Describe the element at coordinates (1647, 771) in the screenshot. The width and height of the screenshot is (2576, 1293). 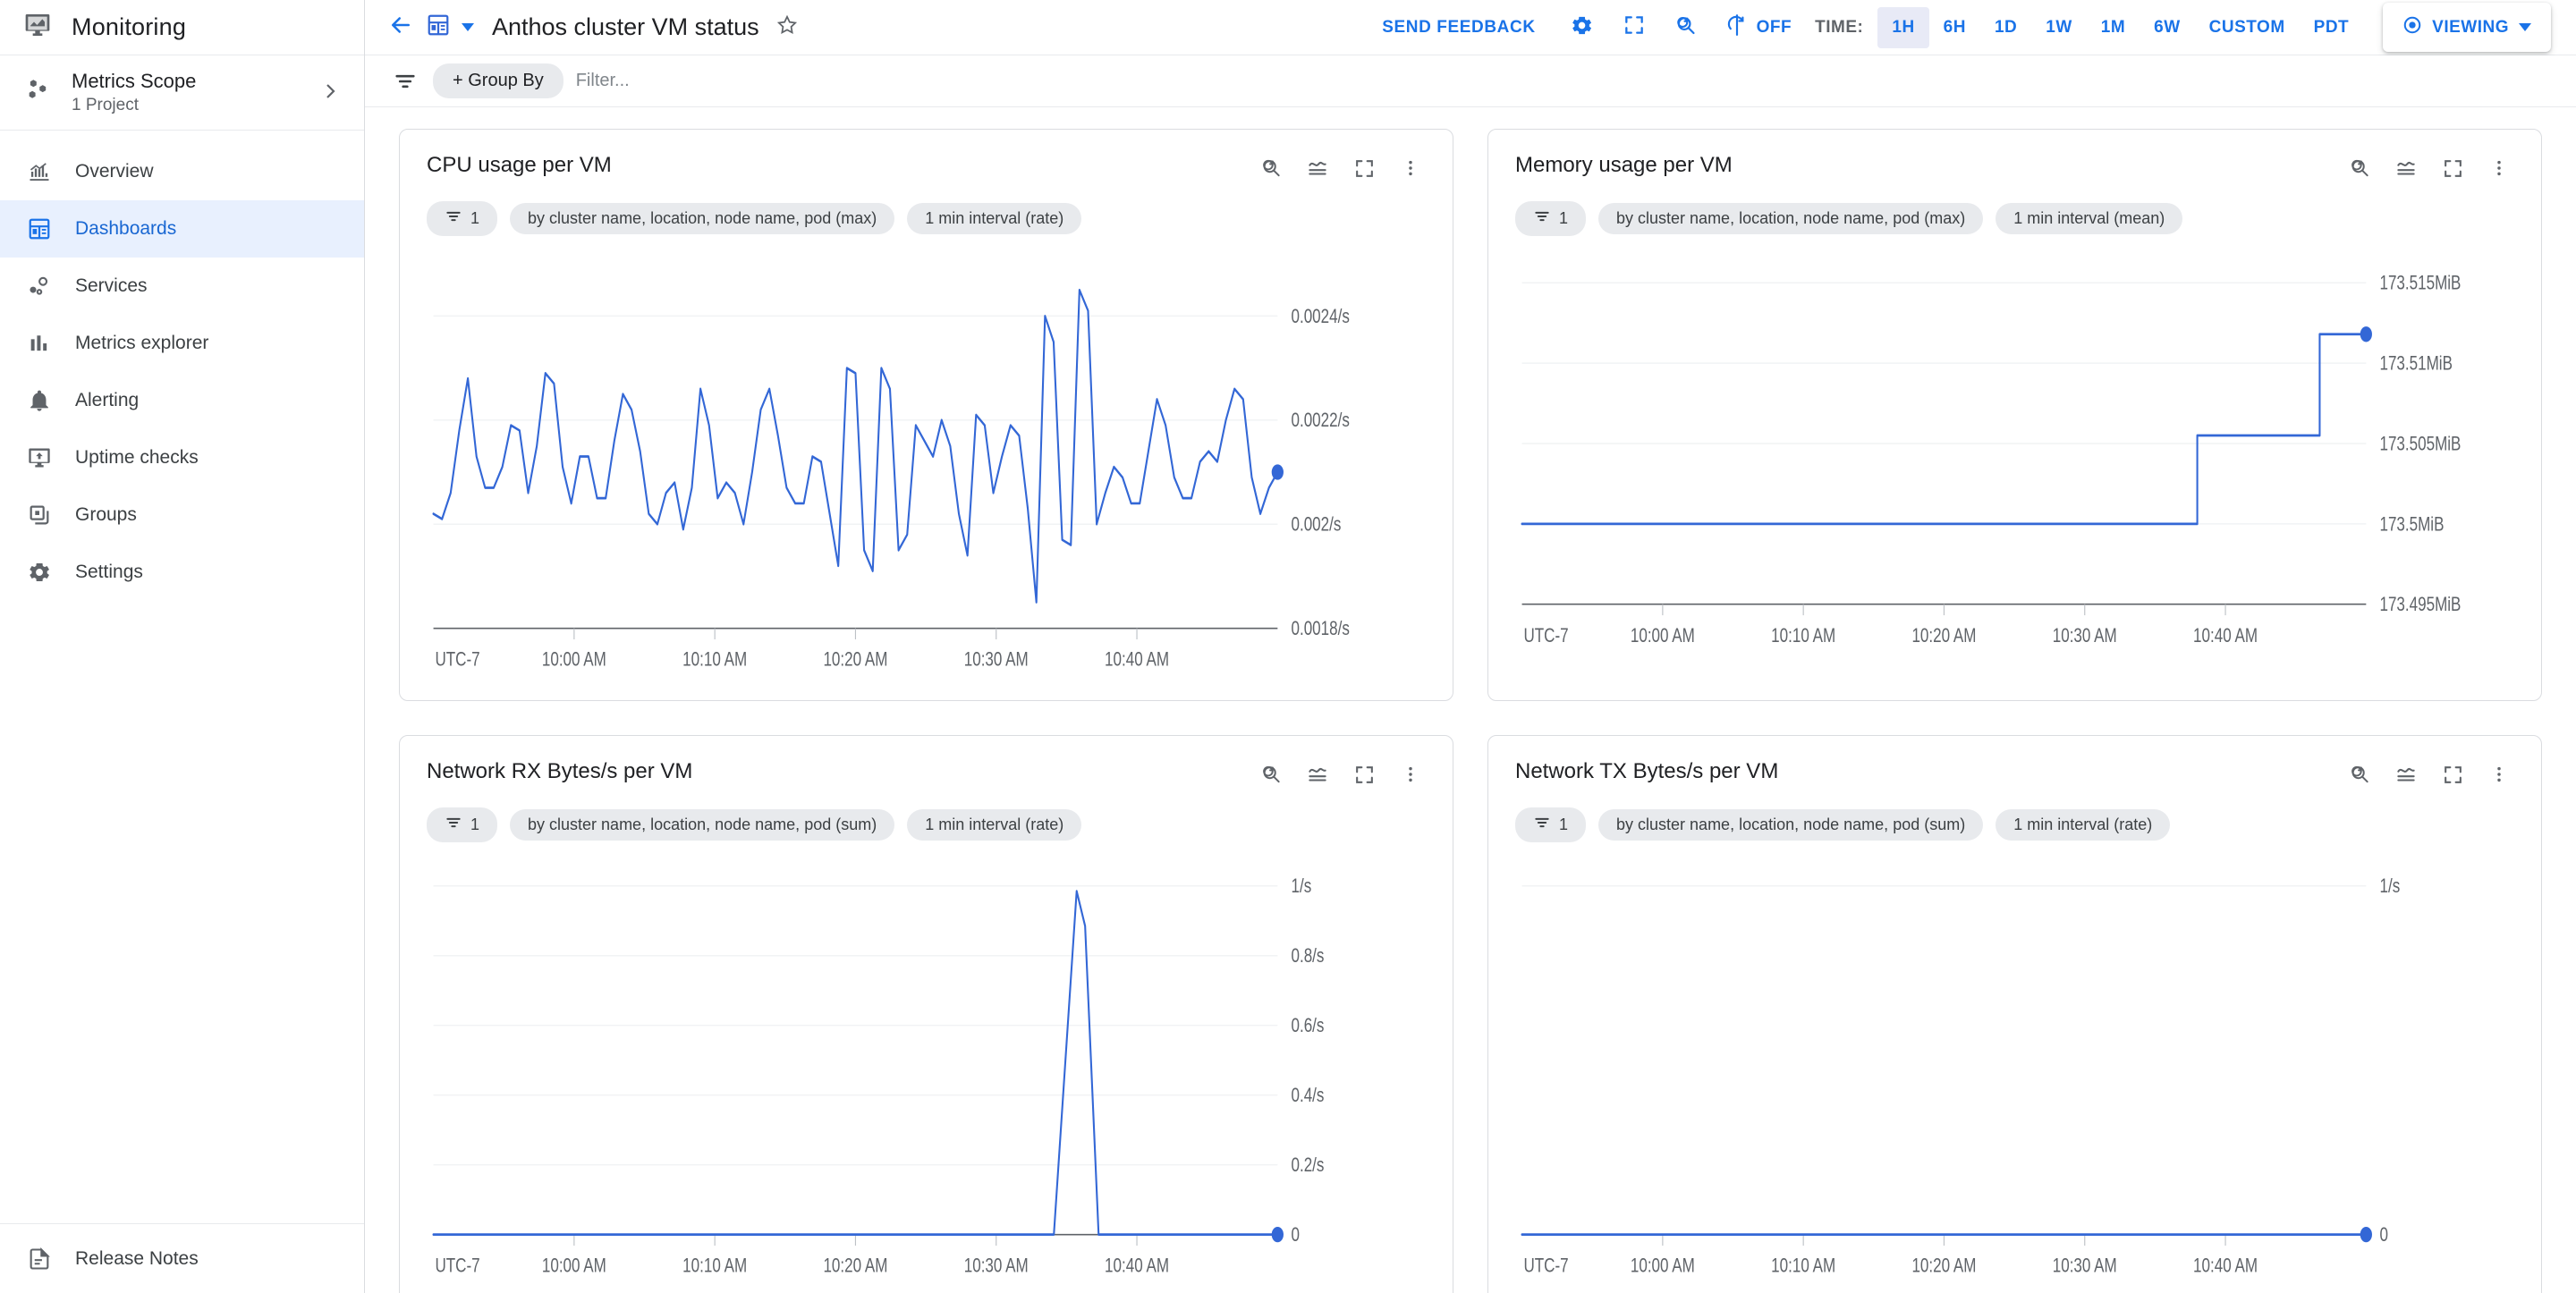
I see `card-title: Network TX Bytes/s per VM` at that location.